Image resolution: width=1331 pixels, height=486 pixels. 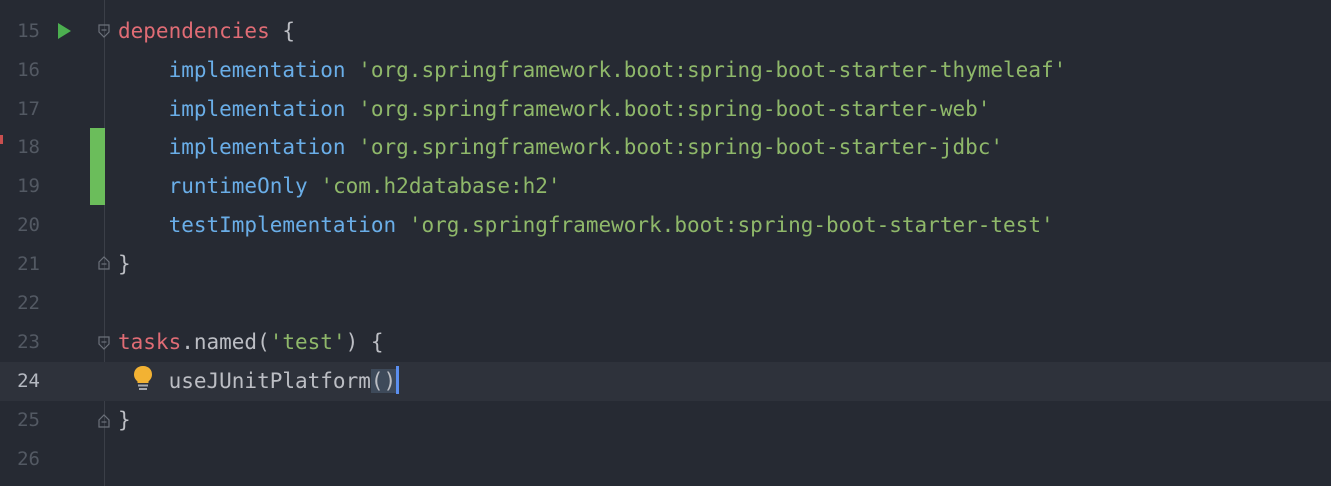 What do you see at coordinates (20, 70) in the screenshot?
I see `line-number: 16` at bounding box center [20, 70].